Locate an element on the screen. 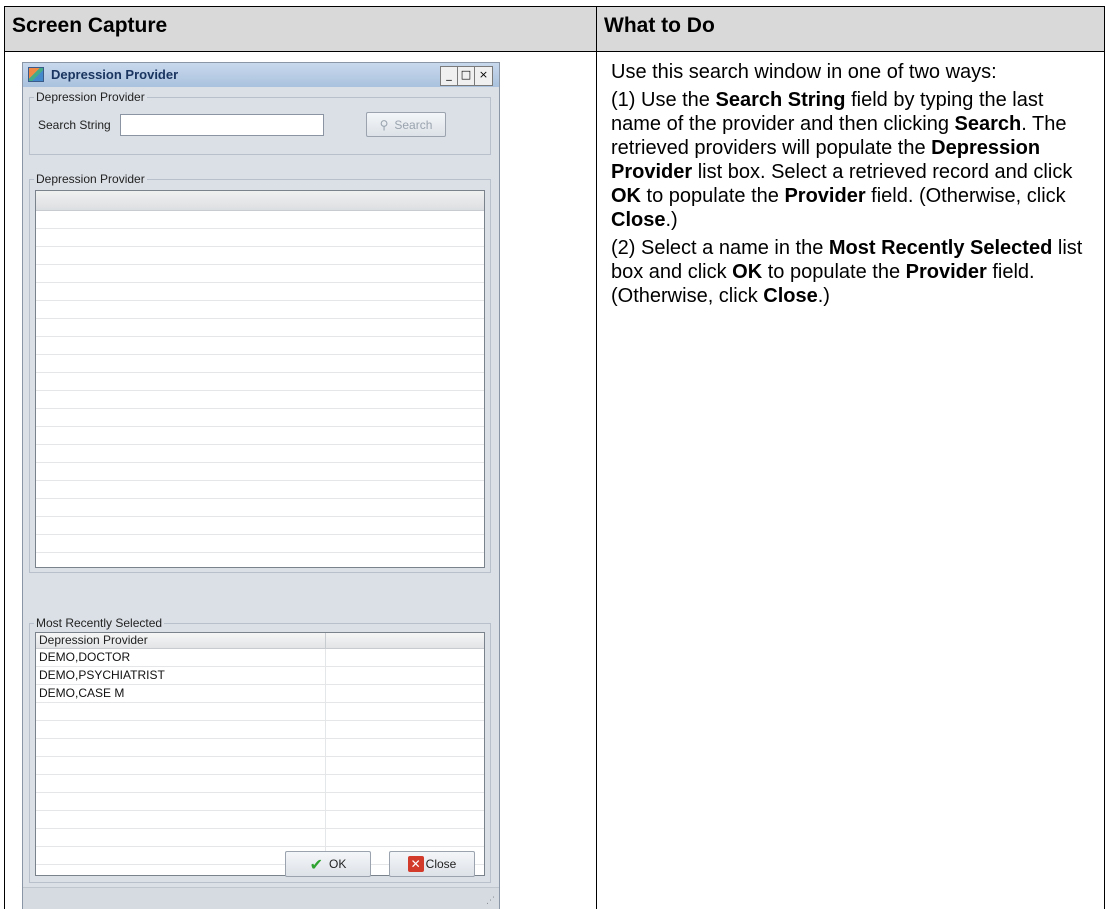 The width and height of the screenshot is (1108, 909). recent-row: DEMO,DOCTOR is located at coordinates (260, 658).